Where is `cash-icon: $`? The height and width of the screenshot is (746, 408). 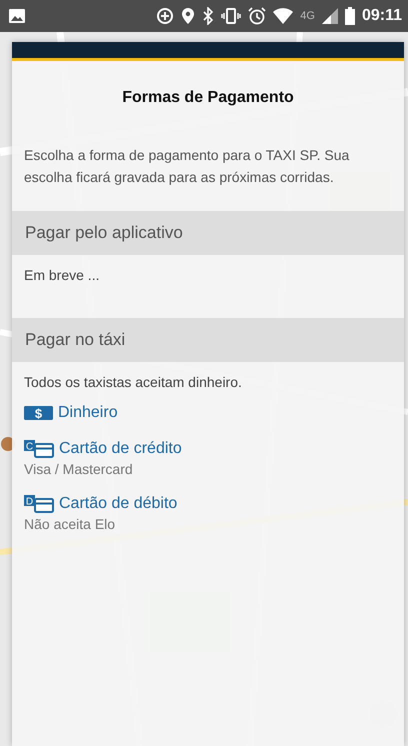 cash-icon: $ is located at coordinates (38, 413).